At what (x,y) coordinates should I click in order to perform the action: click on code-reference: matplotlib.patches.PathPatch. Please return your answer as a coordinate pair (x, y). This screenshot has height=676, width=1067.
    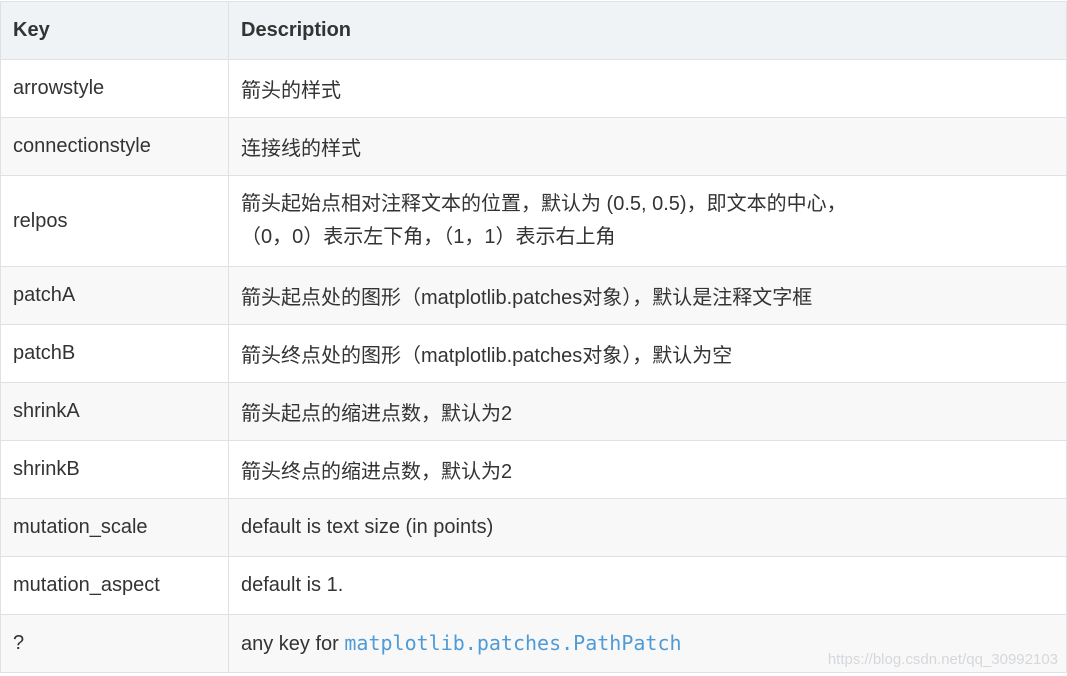
    Looking at the image, I should click on (513, 643).